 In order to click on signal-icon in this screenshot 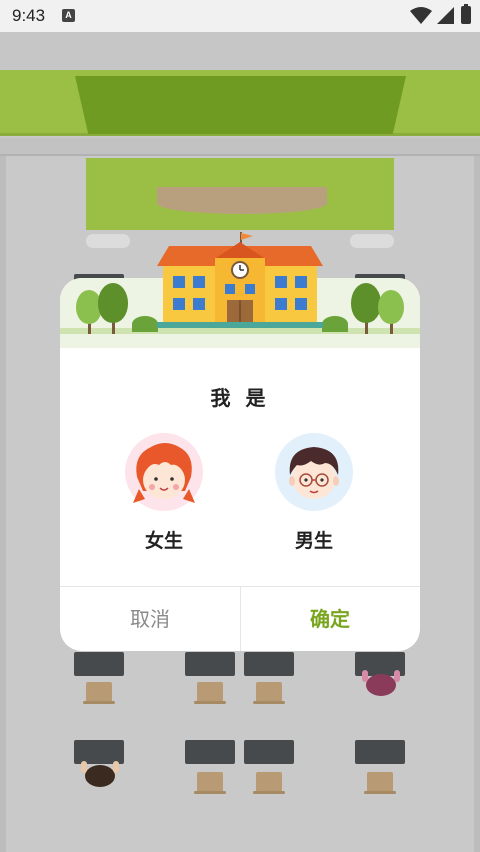, I will do `click(445, 15)`.